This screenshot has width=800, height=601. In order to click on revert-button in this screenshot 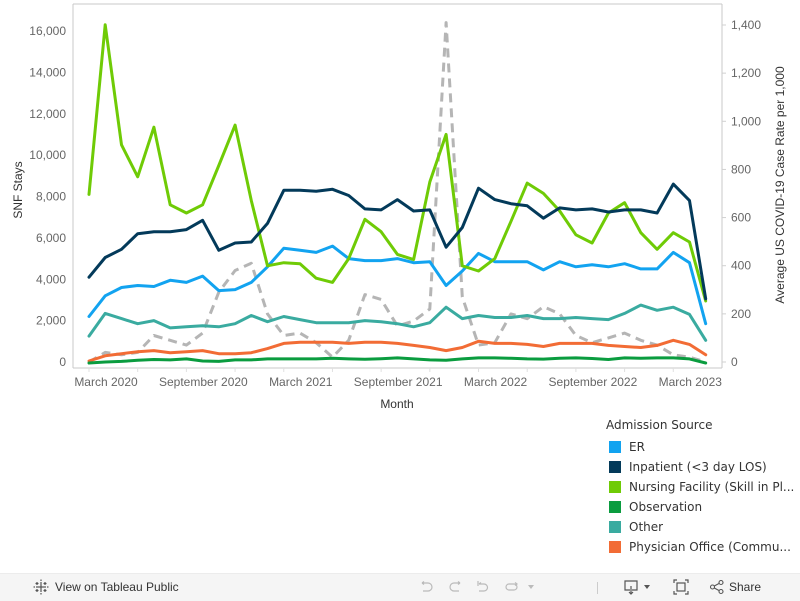, I will do `click(483, 587)`.